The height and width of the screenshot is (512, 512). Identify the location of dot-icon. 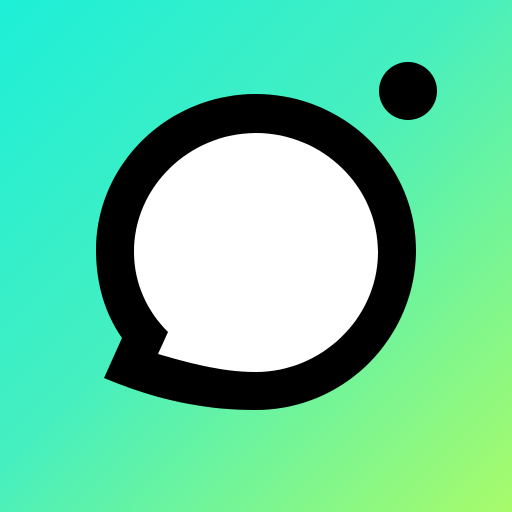
(408, 91).